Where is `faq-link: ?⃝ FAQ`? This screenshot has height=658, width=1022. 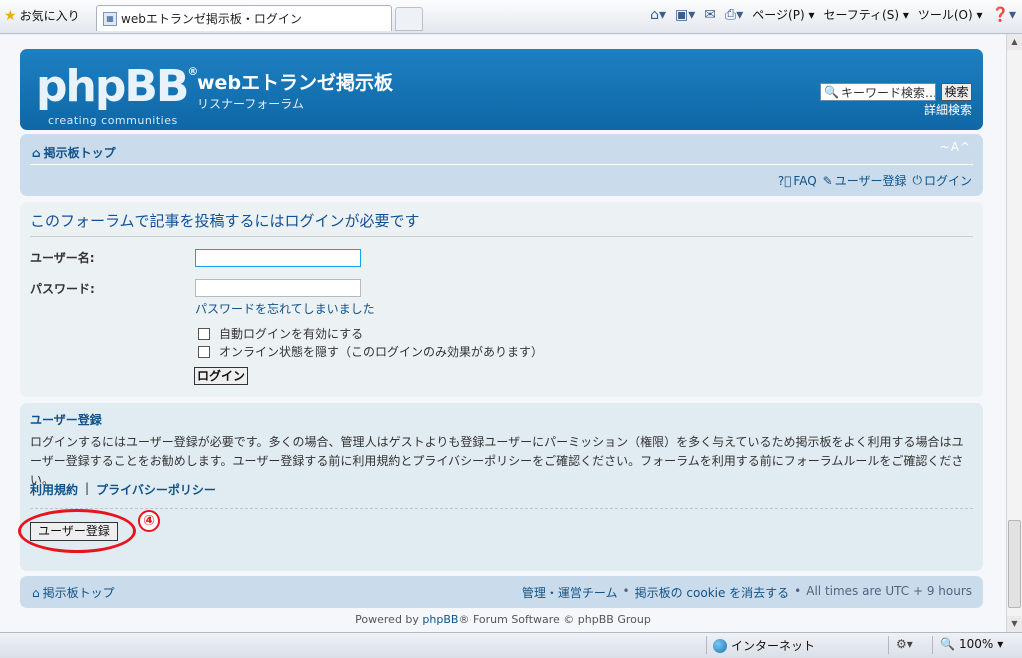 faq-link: ?⃝ FAQ is located at coordinates (797, 180).